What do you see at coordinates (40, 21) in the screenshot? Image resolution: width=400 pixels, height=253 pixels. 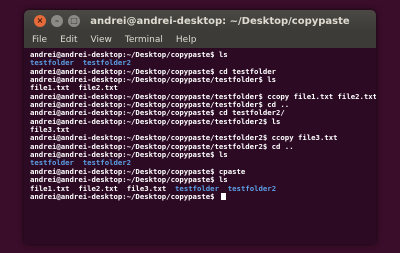 I see `close-button: ×` at bounding box center [40, 21].